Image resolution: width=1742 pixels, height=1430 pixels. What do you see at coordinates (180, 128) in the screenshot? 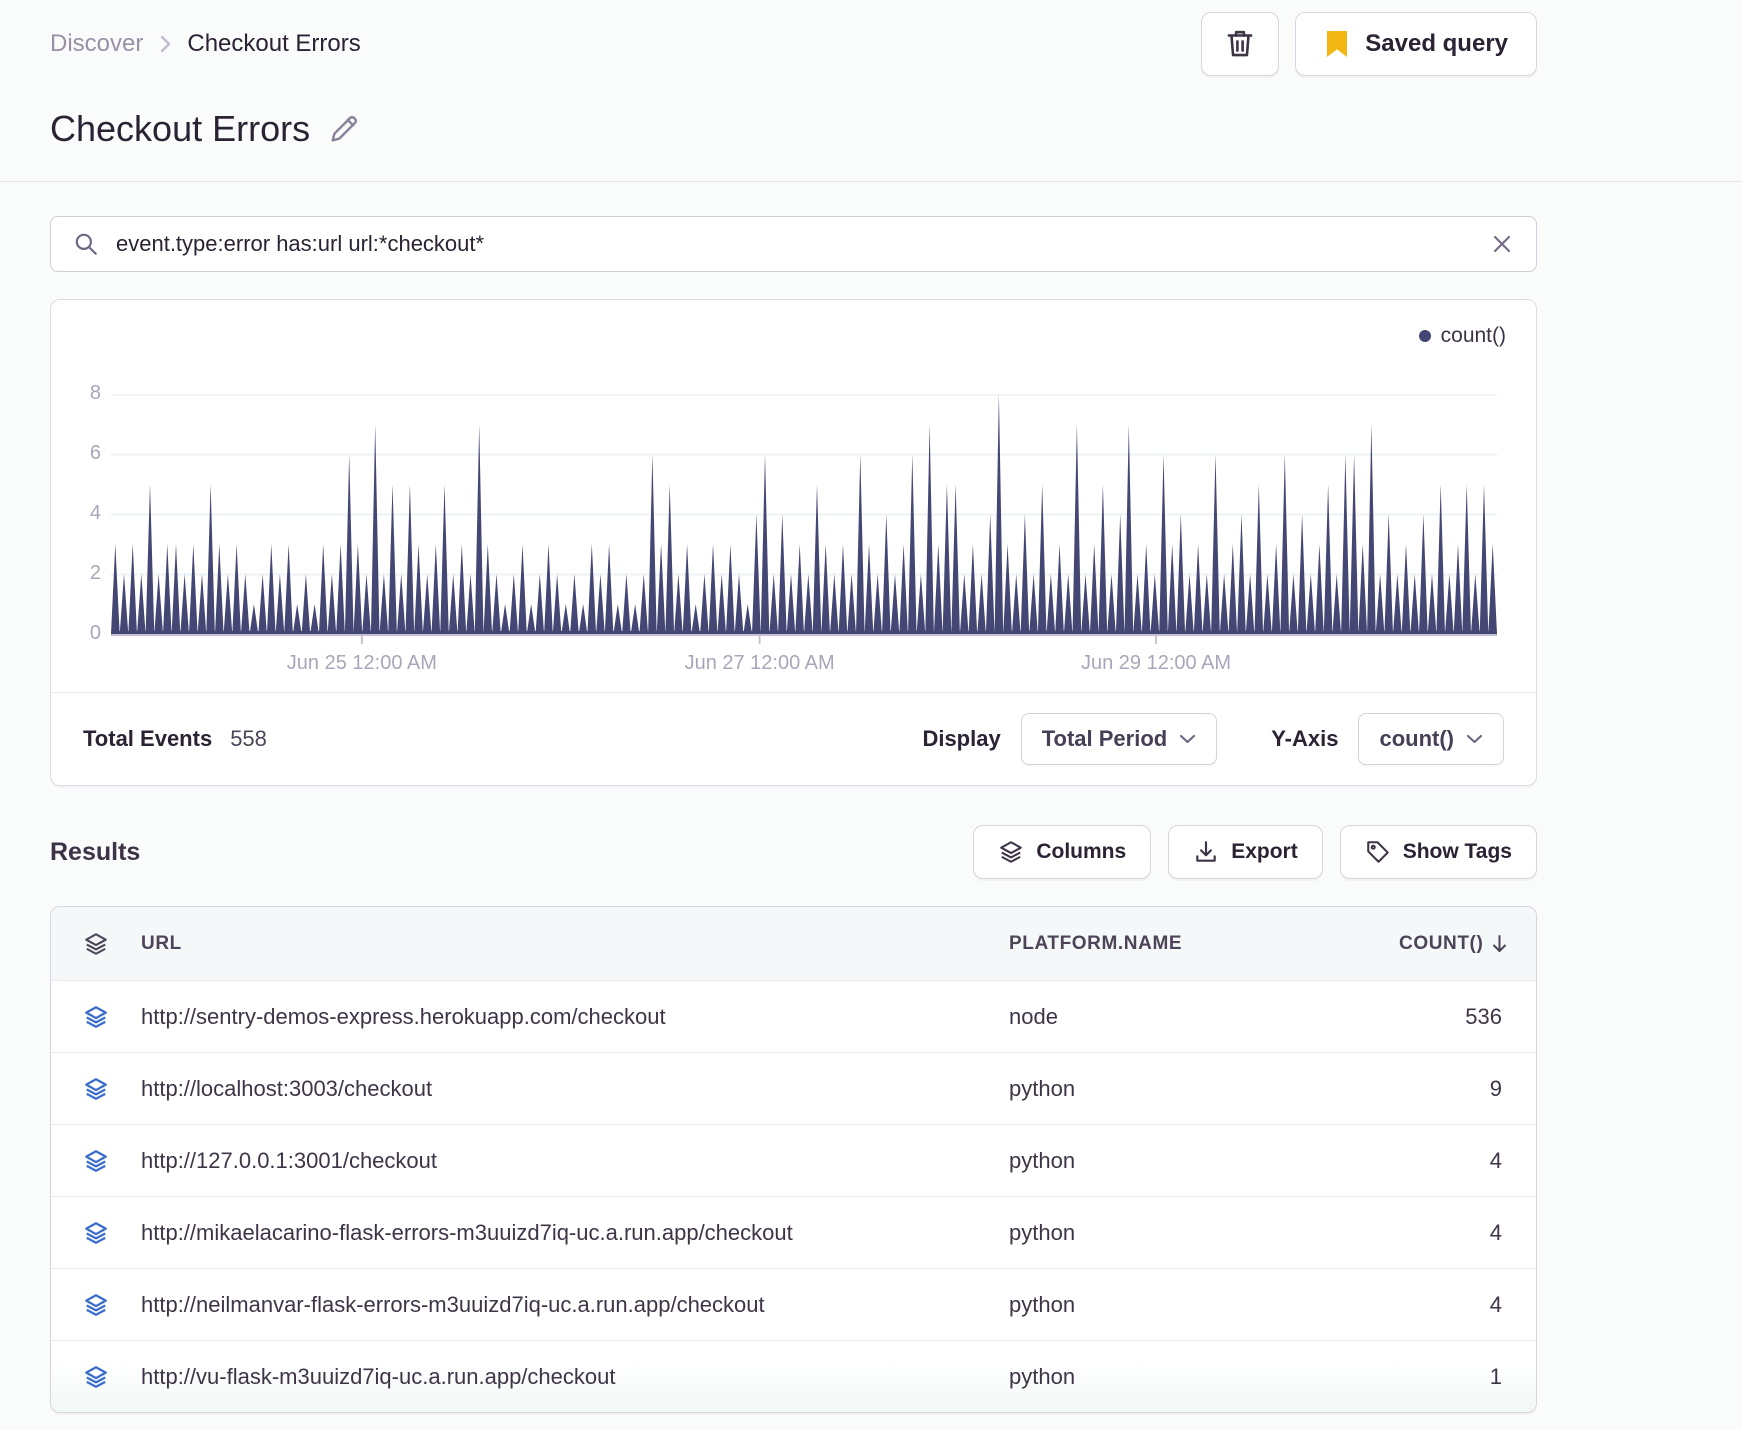
I see `page-title: Checkout Errors` at bounding box center [180, 128].